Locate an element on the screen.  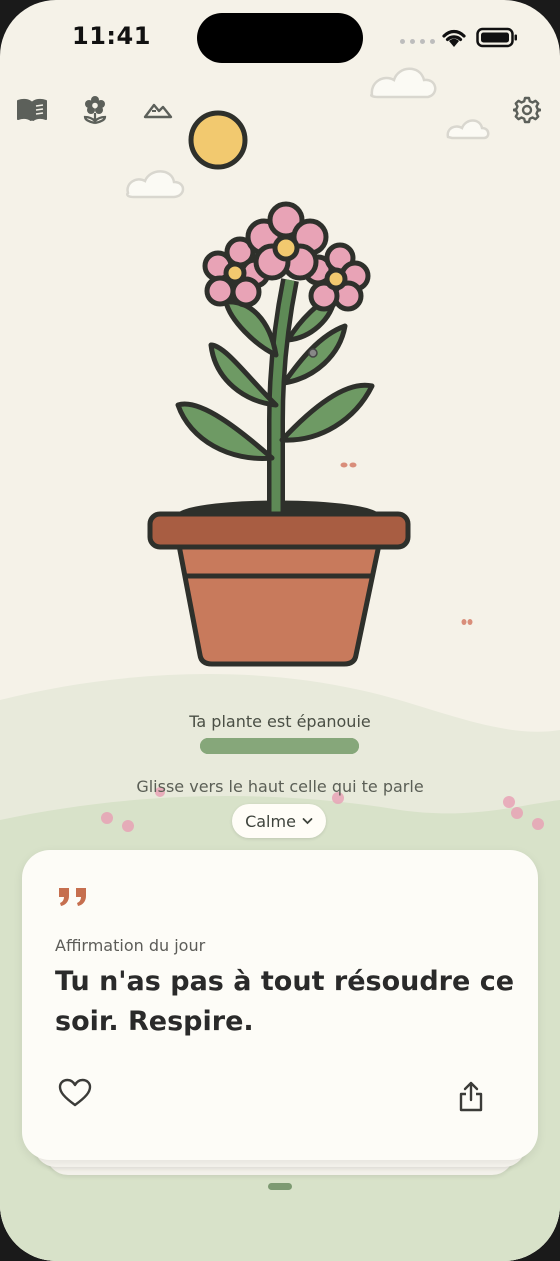
gear-icon is located at coordinates (527, 110).